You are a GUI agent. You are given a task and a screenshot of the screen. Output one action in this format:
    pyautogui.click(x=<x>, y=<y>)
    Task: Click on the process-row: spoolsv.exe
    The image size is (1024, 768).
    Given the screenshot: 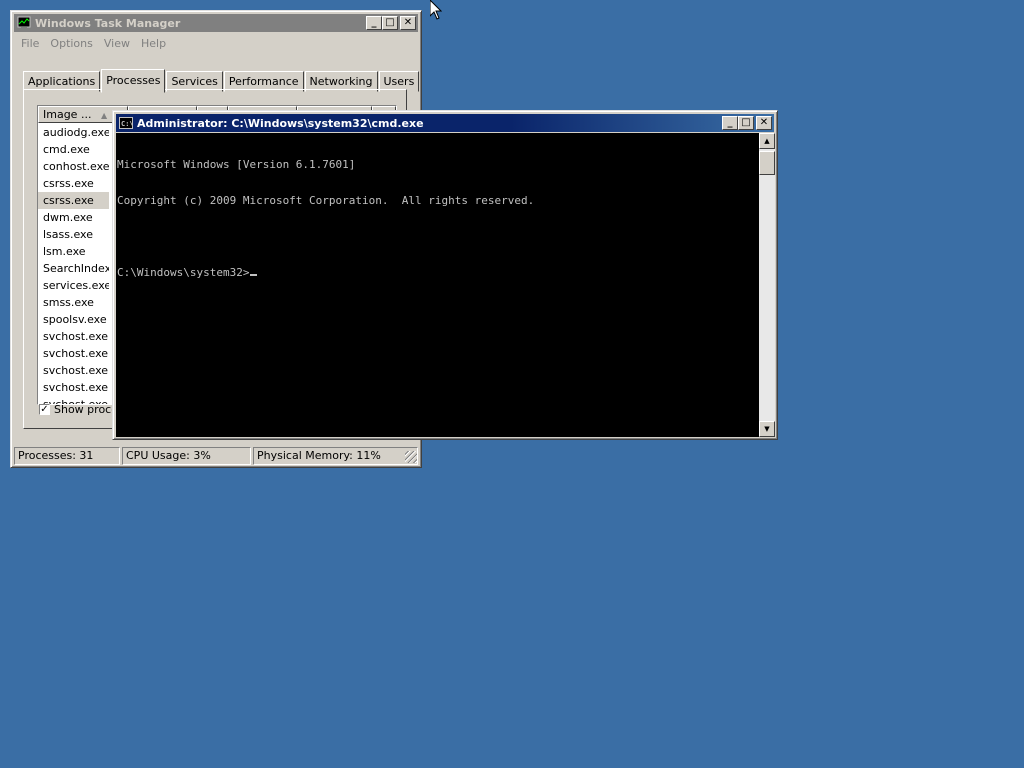 What is the action you would take?
    pyautogui.click(x=73, y=319)
    